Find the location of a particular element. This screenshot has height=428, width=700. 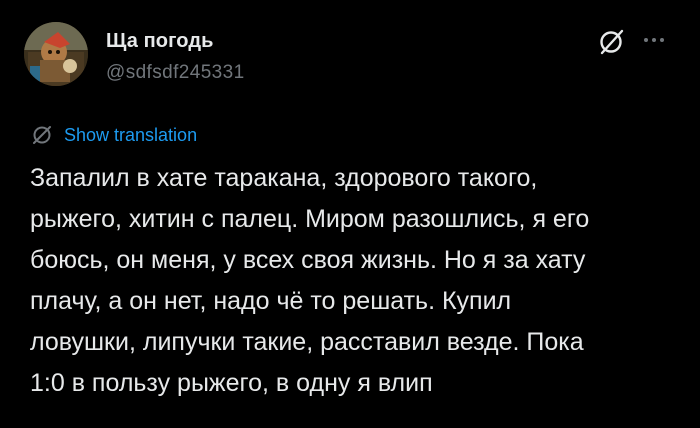

more-dots-icon is located at coordinates (654, 40).